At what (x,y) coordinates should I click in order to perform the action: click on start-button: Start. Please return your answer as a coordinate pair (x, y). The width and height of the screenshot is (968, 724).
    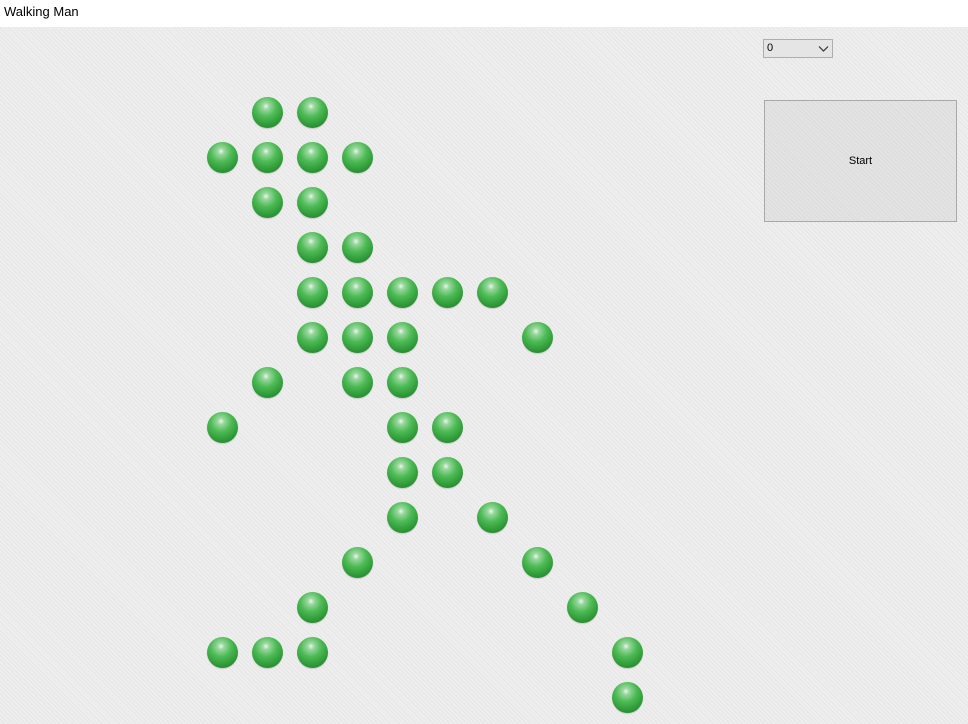
    Looking at the image, I should click on (860, 161).